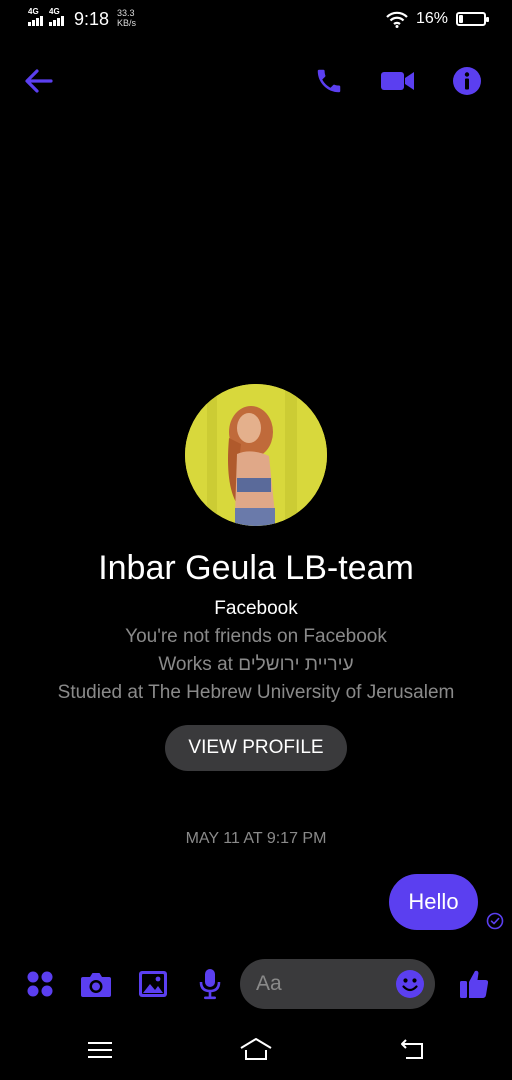  I want to click on status-left: 4G 4G 9:18 33.3 KB/s, so click(82, 19).